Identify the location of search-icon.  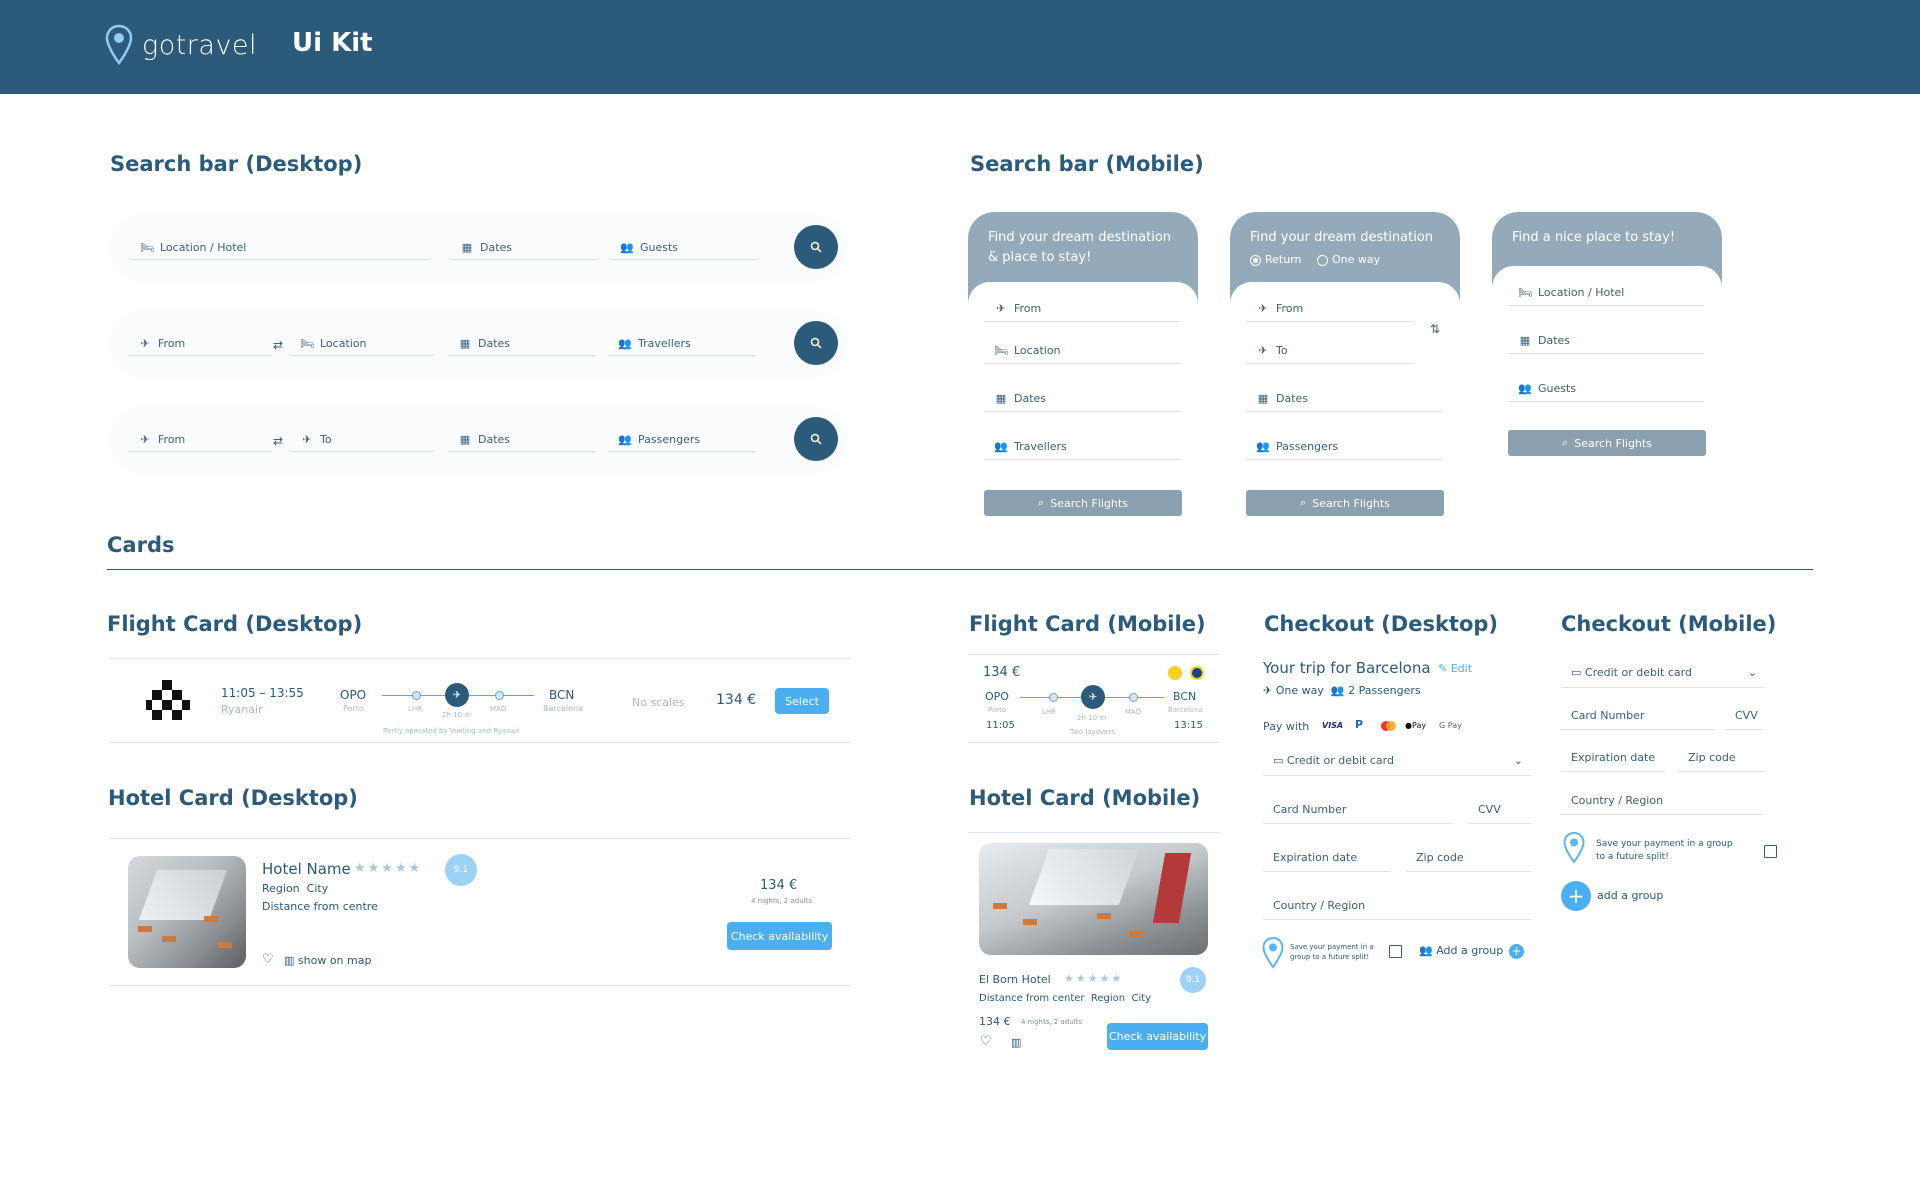
(816, 439).